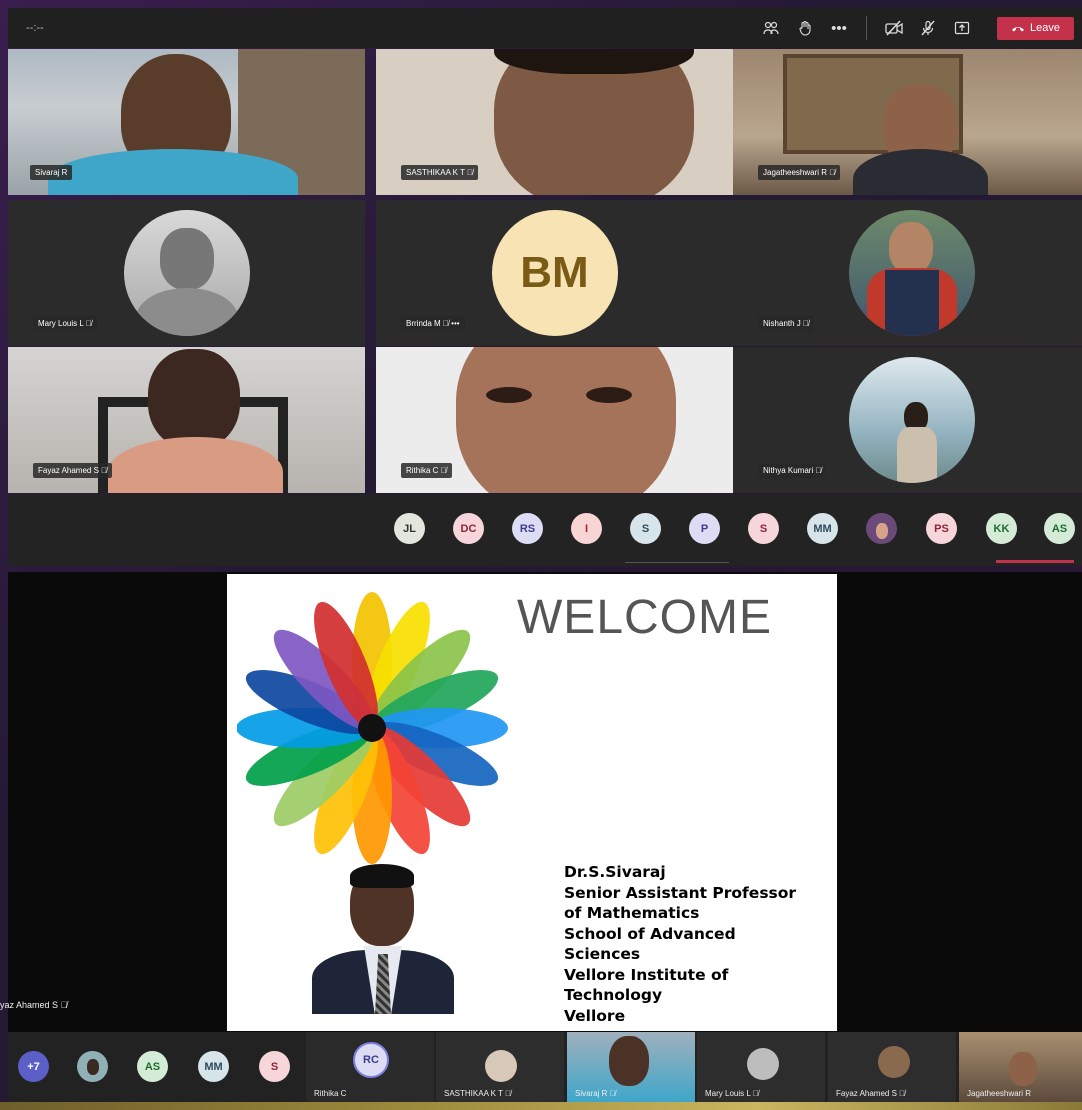  What do you see at coordinates (51, 172) in the screenshot?
I see `participant-name: Sivaraj R` at bounding box center [51, 172].